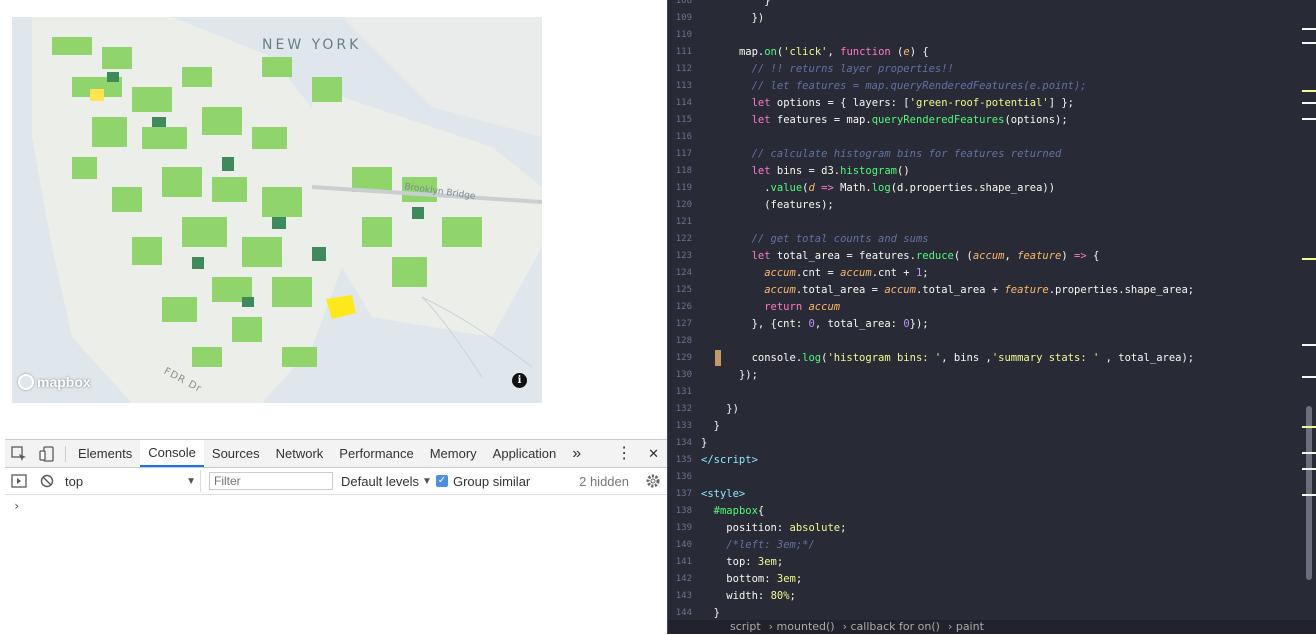 The image size is (1316, 635). What do you see at coordinates (758, 545) in the screenshot?
I see `line-text: /*left: 3em;*/` at bounding box center [758, 545].